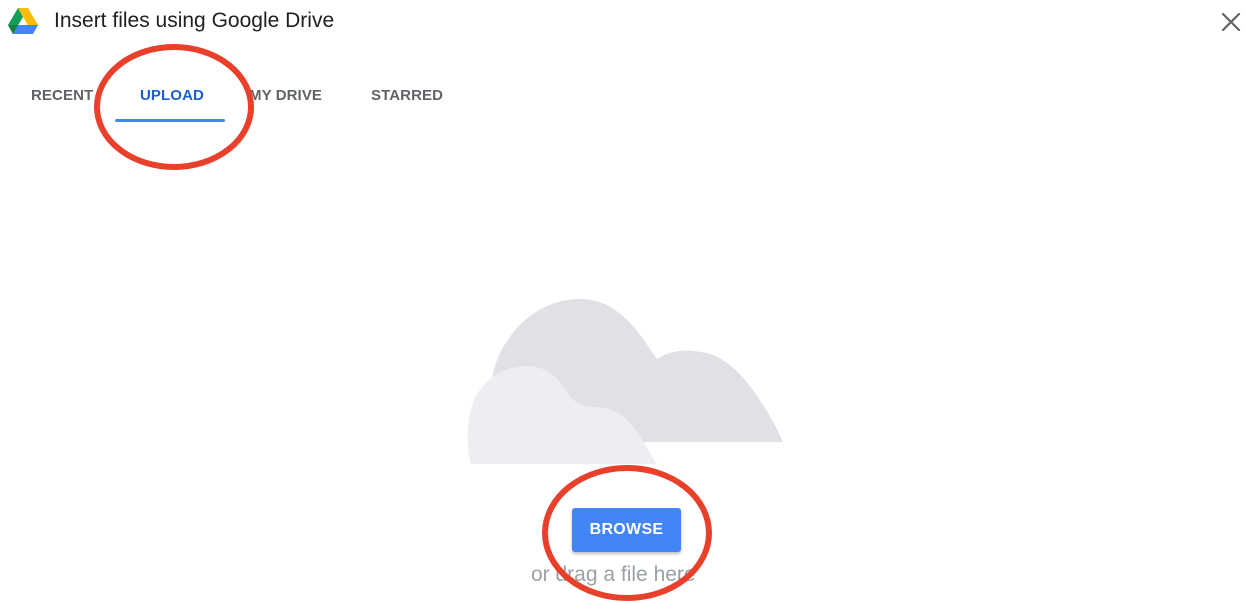  I want to click on tab-upload: UPLOAD, so click(172, 98).